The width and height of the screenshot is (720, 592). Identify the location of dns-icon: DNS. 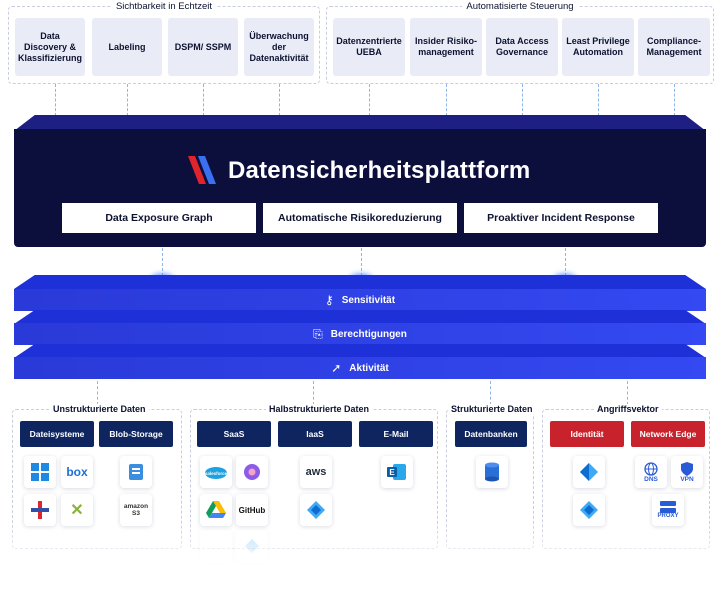
(651, 472).